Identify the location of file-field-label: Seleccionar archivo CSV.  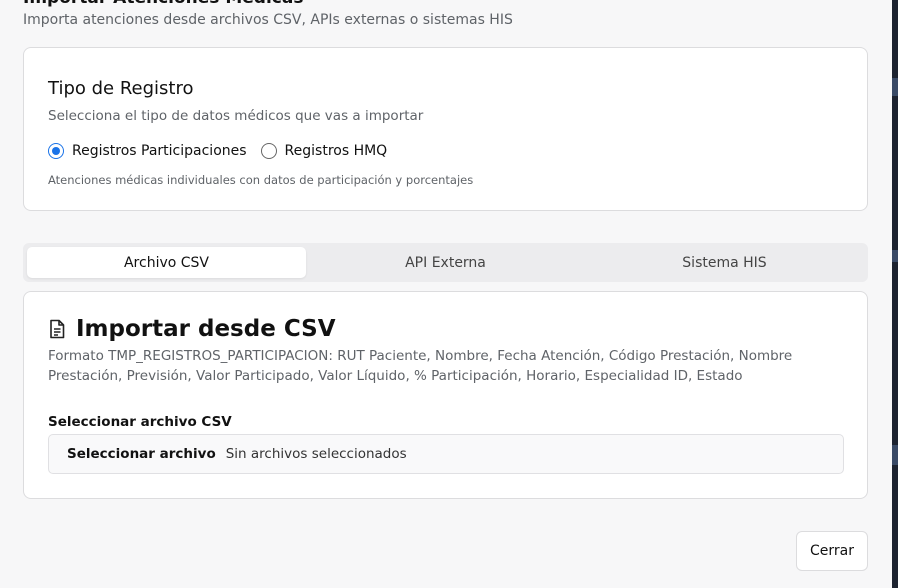
(140, 422).